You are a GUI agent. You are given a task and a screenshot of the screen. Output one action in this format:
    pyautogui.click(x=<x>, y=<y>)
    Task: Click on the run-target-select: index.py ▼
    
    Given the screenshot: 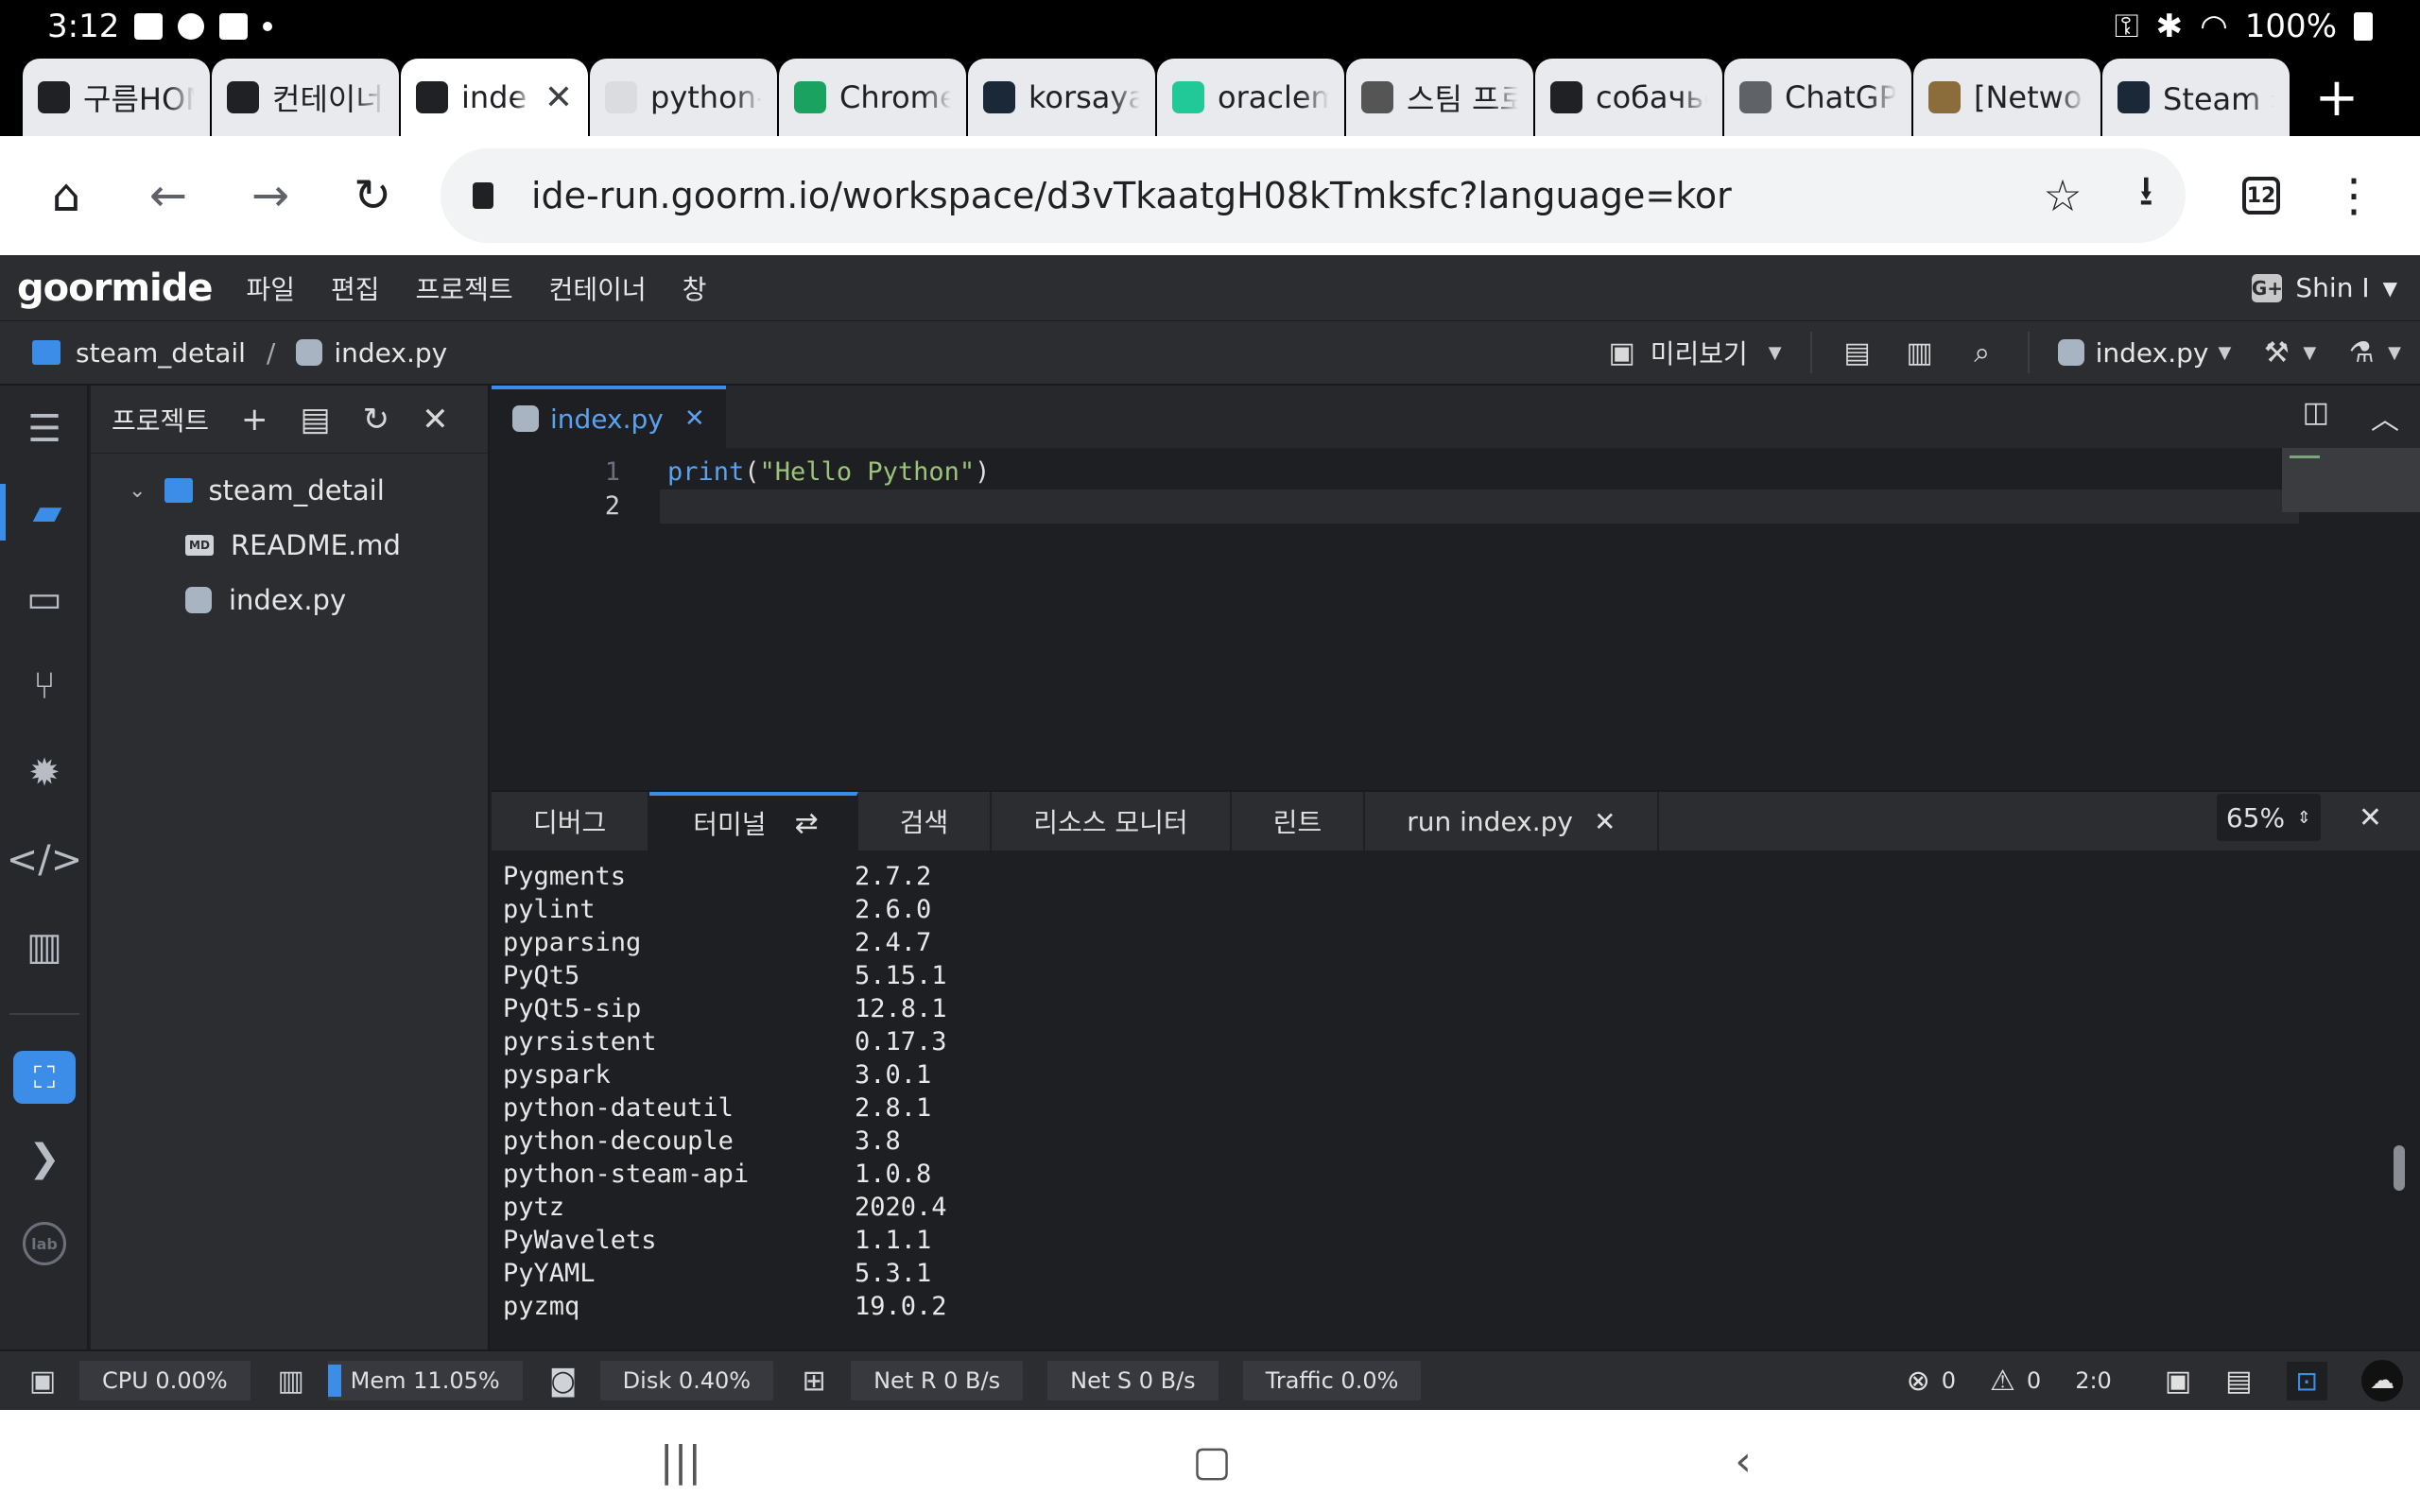 What is the action you would take?
    pyautogui.click(x=2144, y=353)
    